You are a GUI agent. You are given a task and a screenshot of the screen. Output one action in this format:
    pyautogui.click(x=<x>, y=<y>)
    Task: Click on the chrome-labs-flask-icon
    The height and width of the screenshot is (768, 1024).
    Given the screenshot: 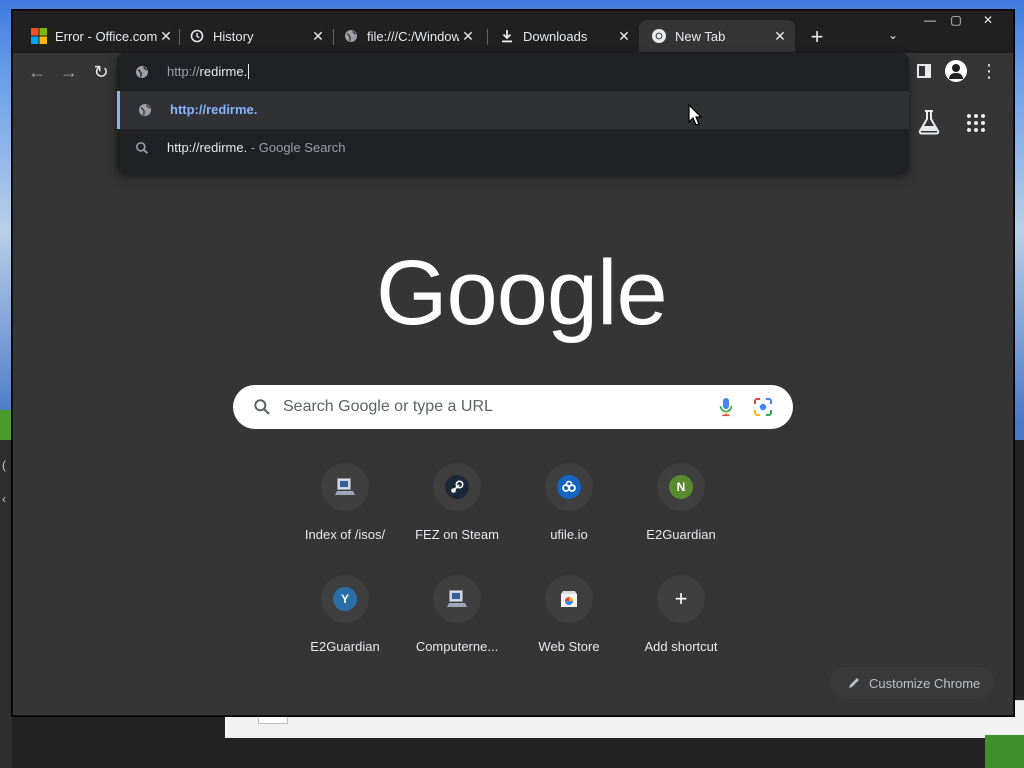 What is the action you would take?
    pyautogui.click(x=929, y=122)
    